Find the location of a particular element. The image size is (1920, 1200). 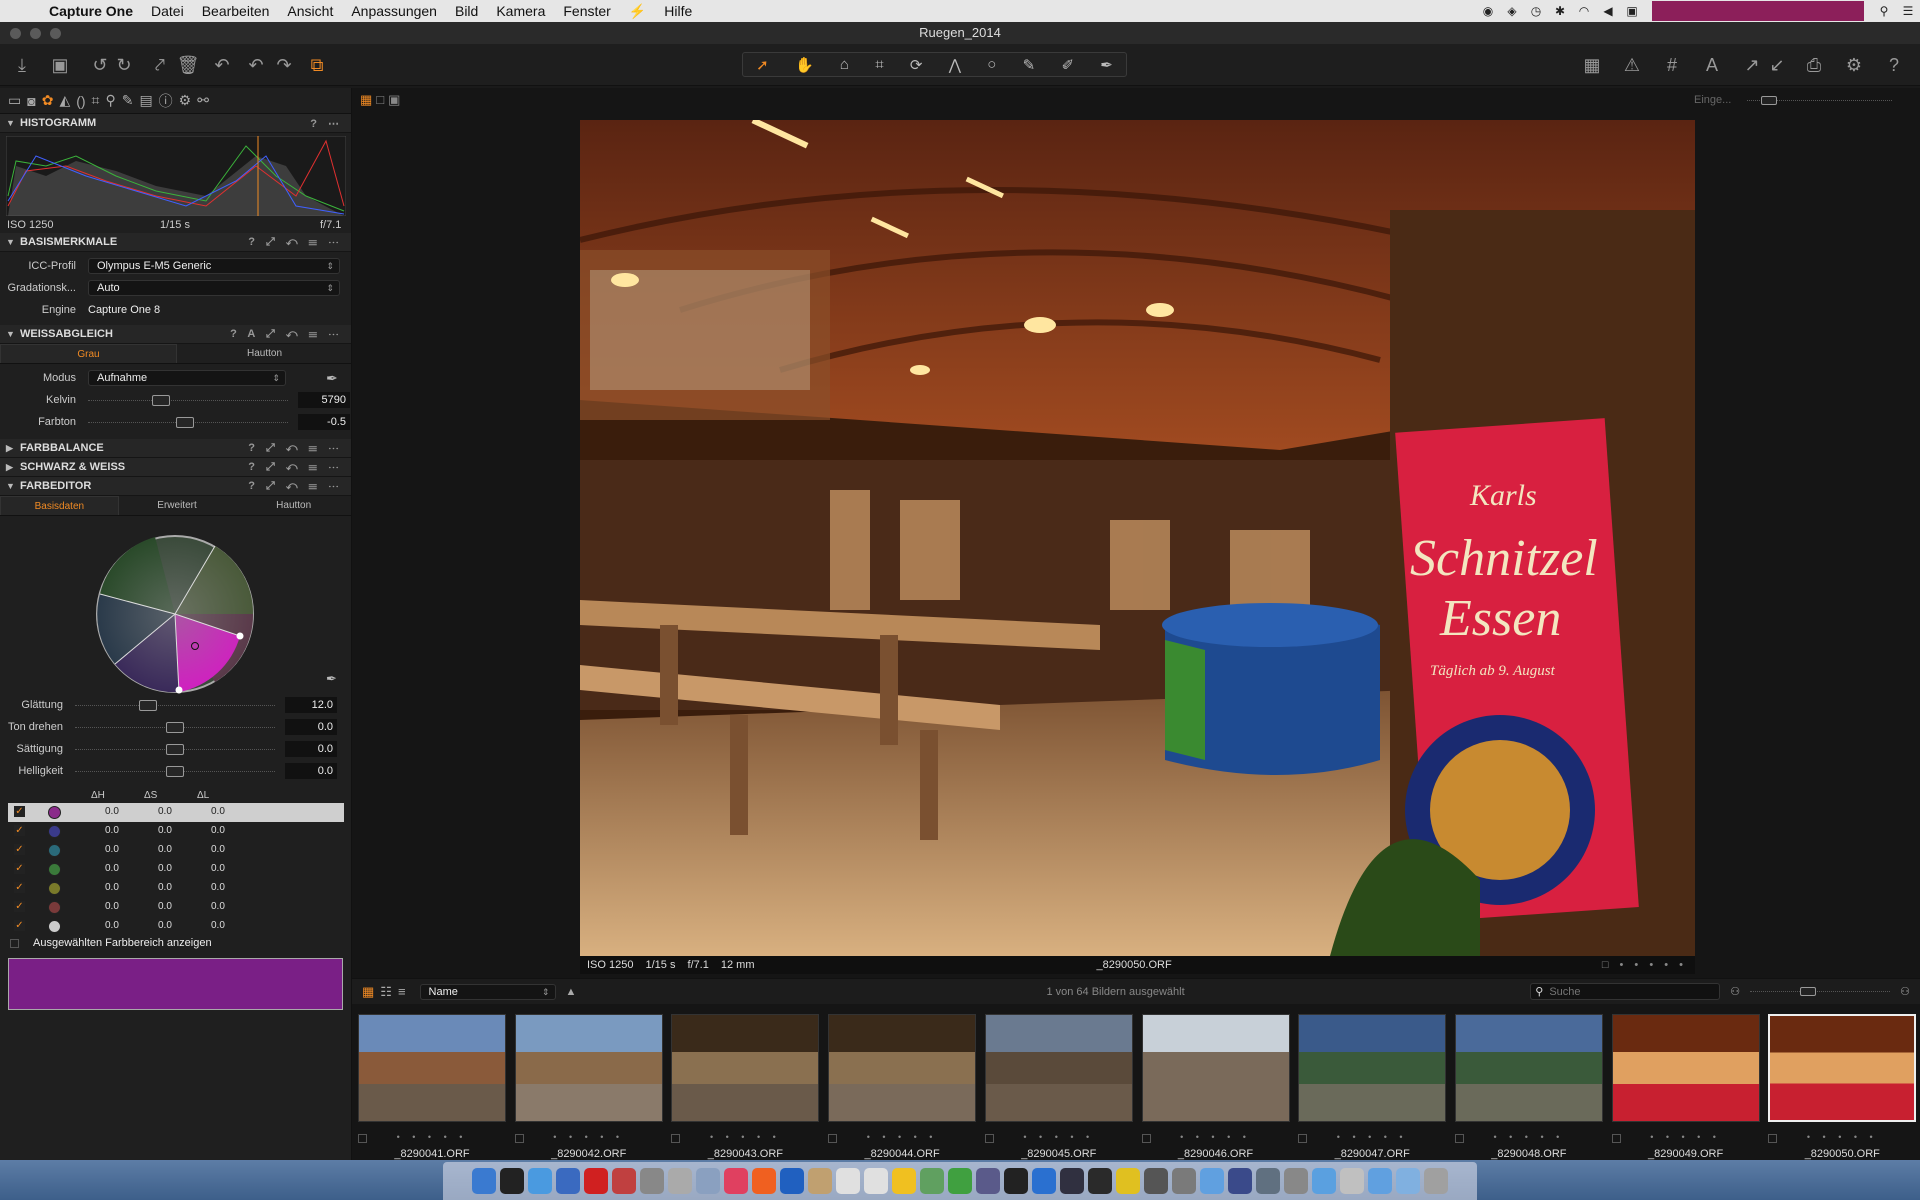

copy-adjust-icon: ↗ is located at coordinates (1752, 65).